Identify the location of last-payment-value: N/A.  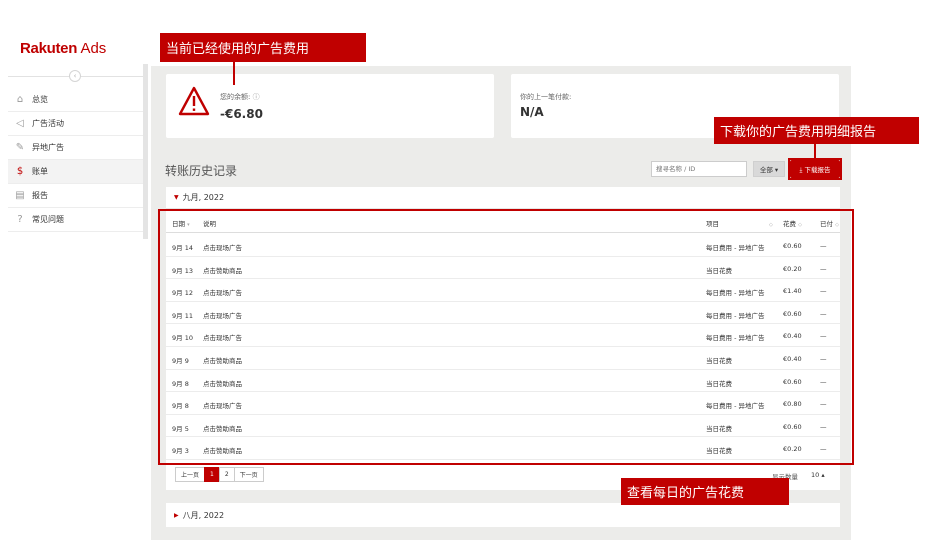
(532, 112).